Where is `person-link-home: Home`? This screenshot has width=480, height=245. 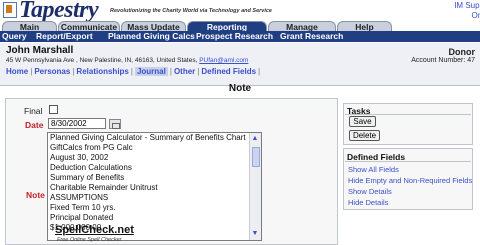
person-link-home: Home is located at coordinates (17, 71).